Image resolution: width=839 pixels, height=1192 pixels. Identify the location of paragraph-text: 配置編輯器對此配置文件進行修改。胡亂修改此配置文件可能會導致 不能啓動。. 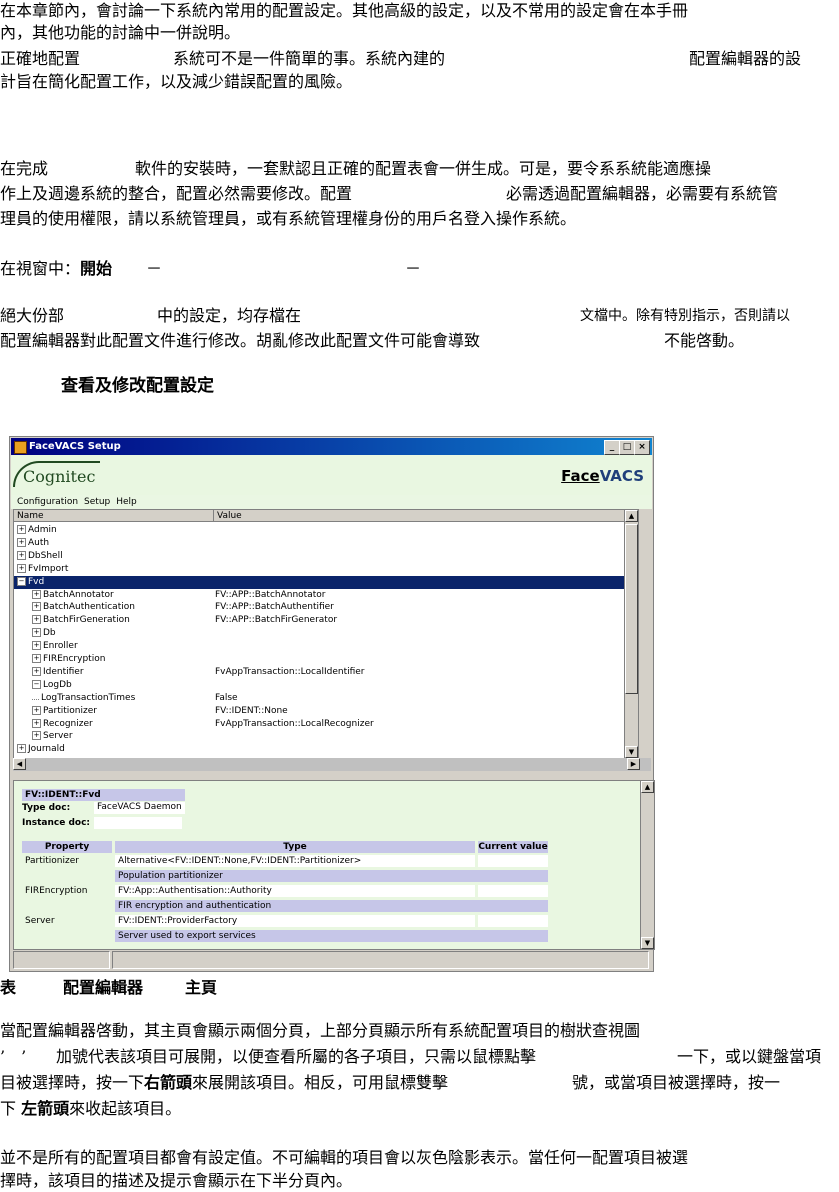
(372, 341).